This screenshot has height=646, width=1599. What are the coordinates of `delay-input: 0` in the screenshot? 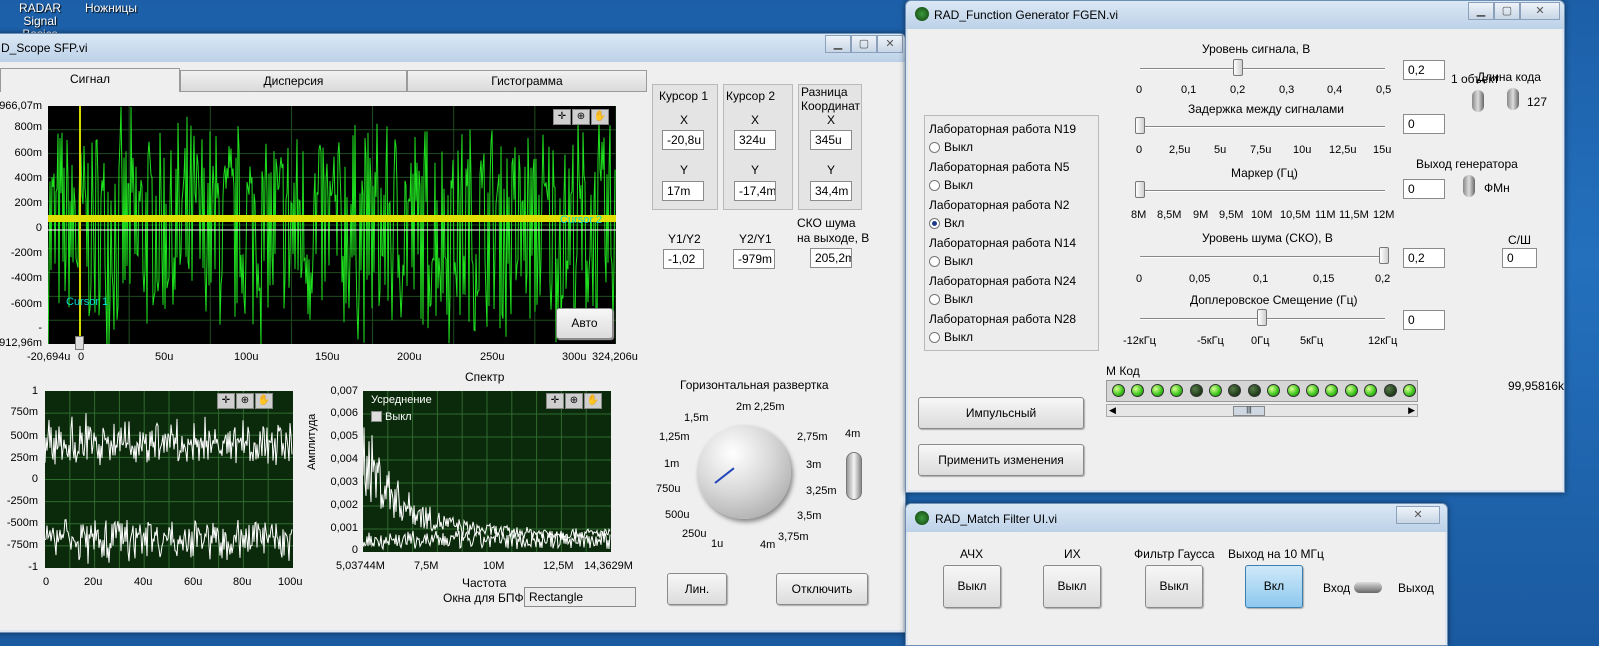 It's located at (1424, 124).